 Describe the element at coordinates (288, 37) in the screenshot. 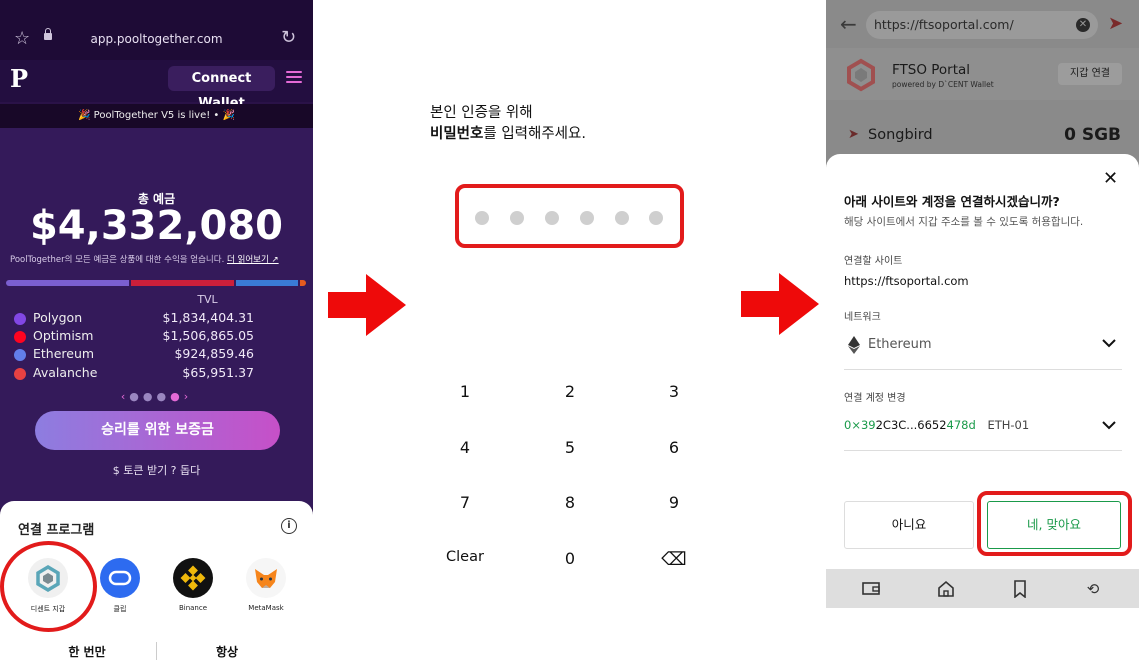

I see `reload-icon: ↻` at that location.